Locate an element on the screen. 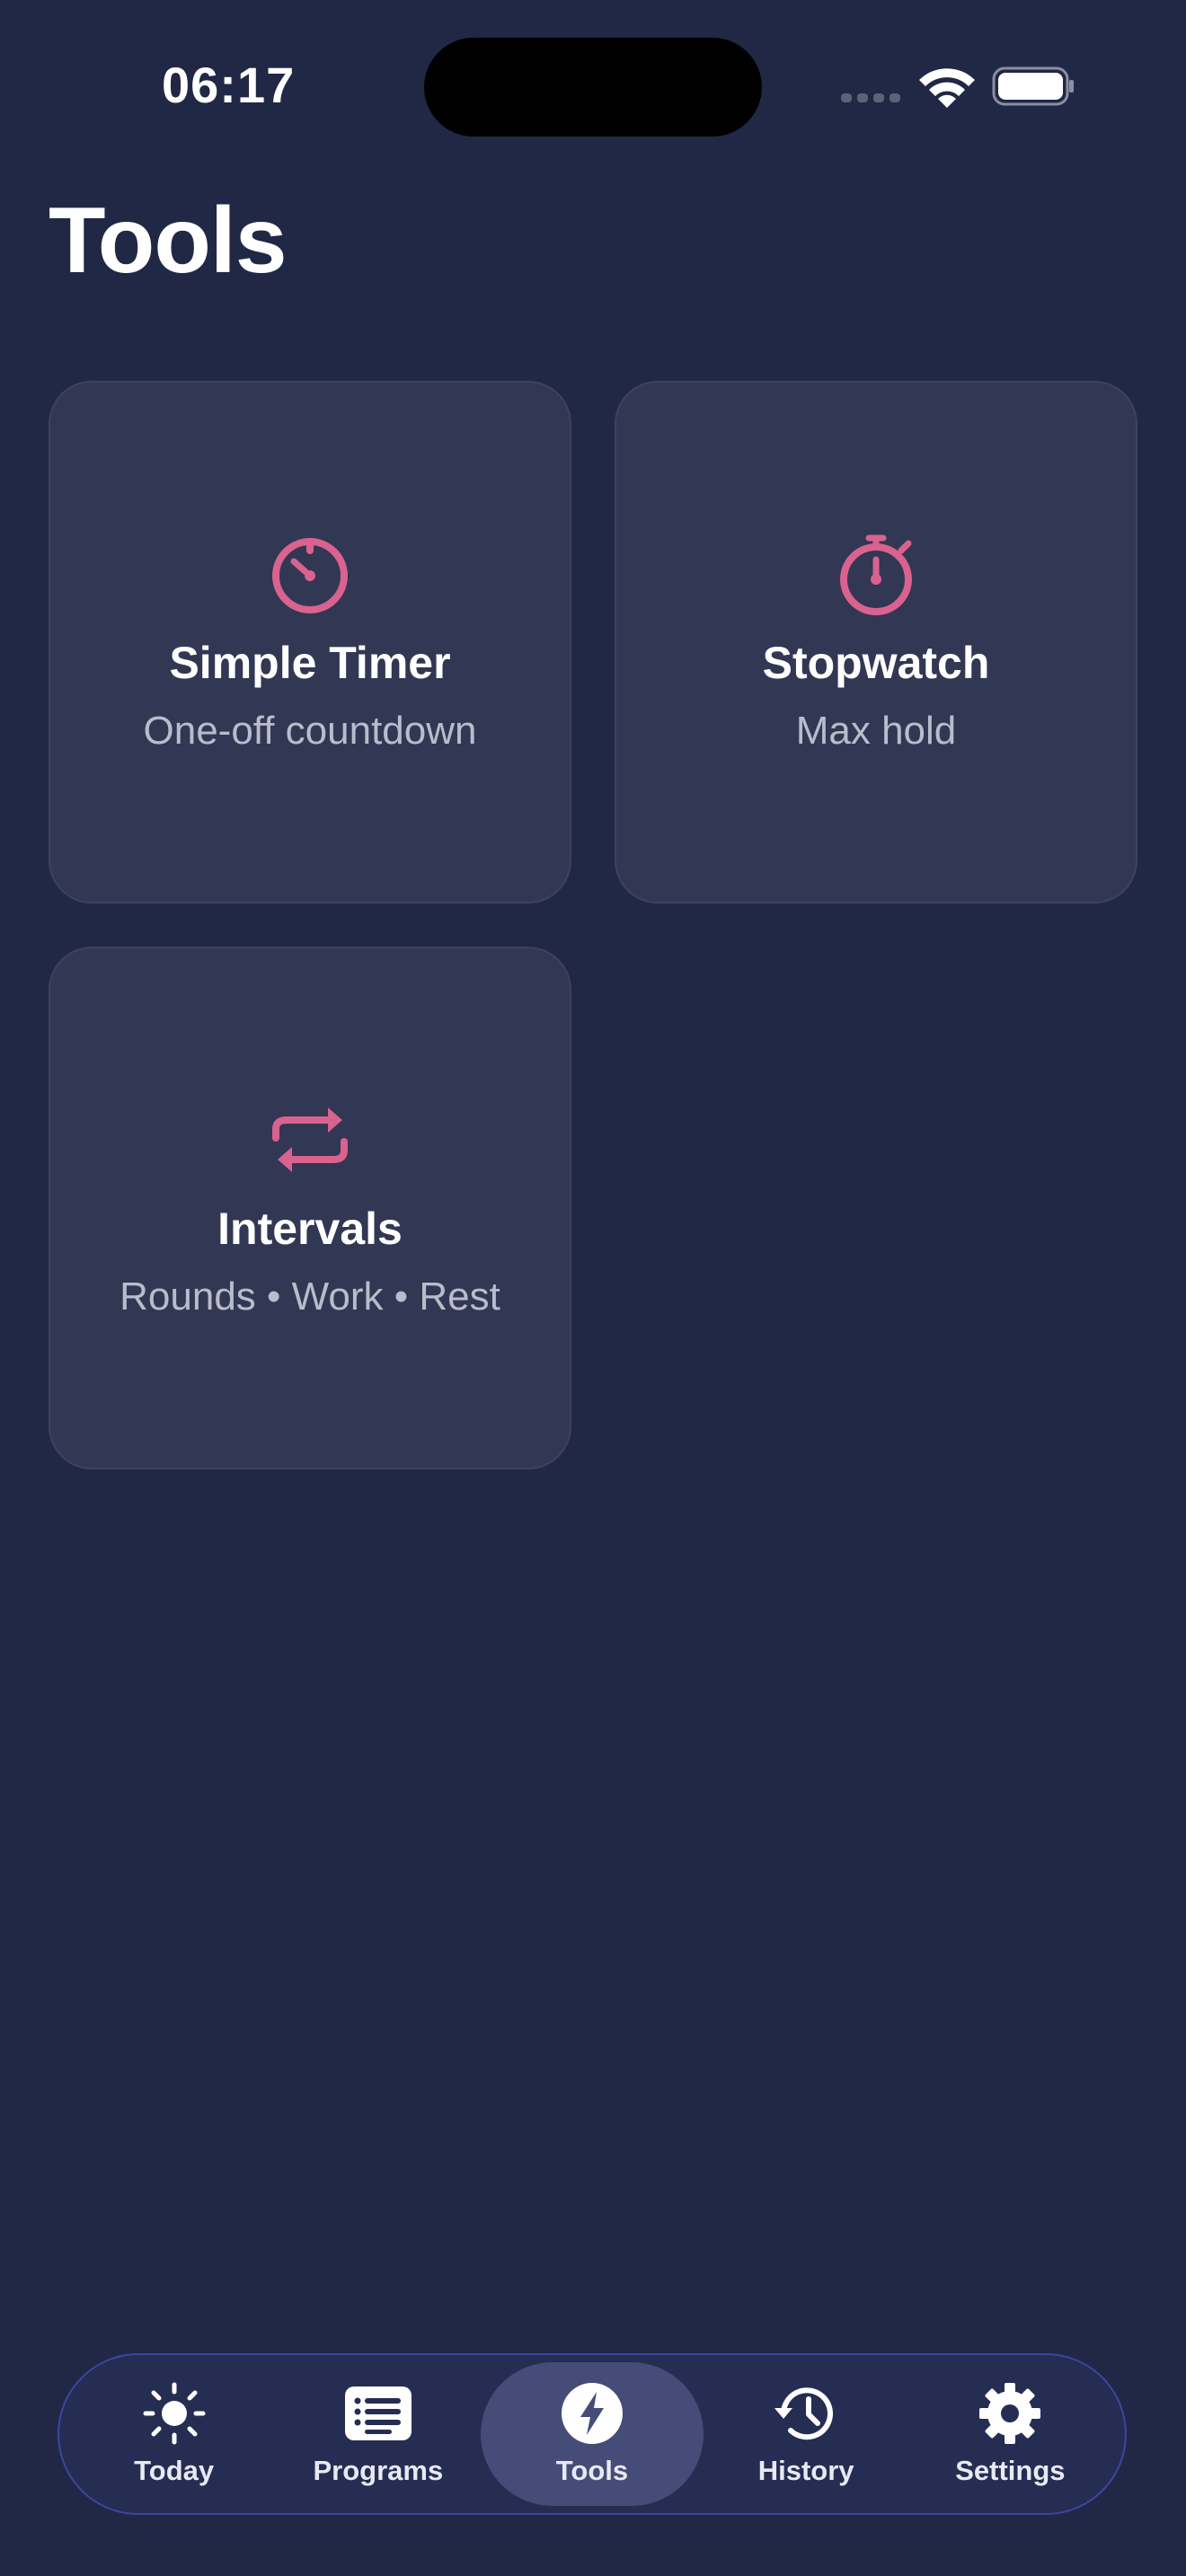  sun-icon is located at coordinates (174, 2413).